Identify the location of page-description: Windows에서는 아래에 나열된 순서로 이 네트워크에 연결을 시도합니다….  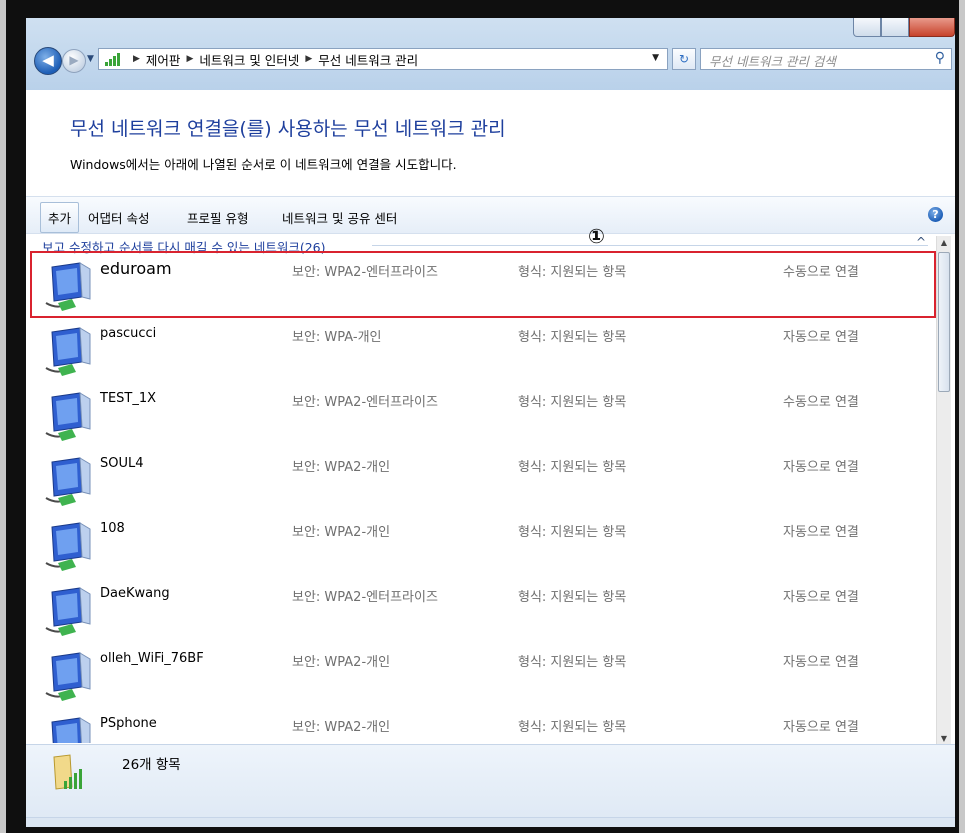
(263, 164).